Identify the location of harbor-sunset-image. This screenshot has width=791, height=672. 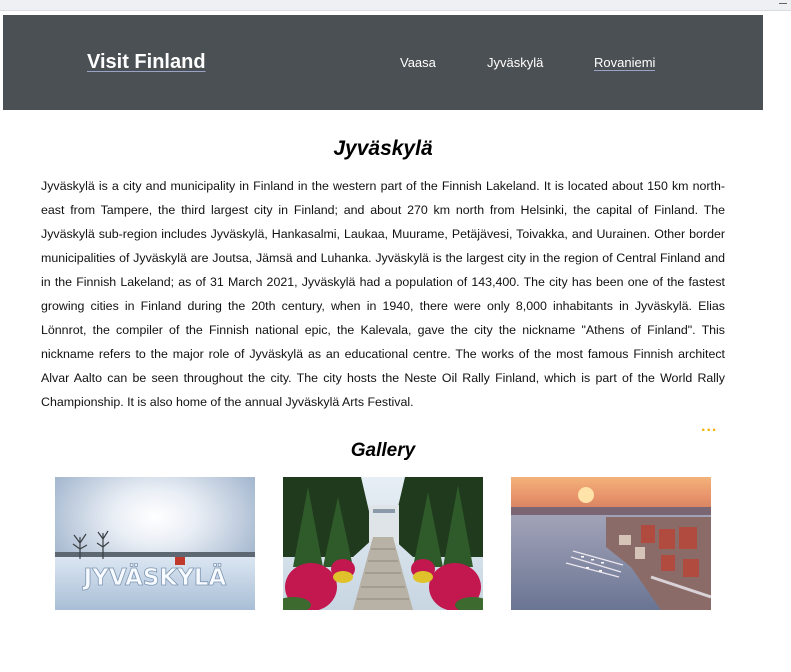
(611, 543).